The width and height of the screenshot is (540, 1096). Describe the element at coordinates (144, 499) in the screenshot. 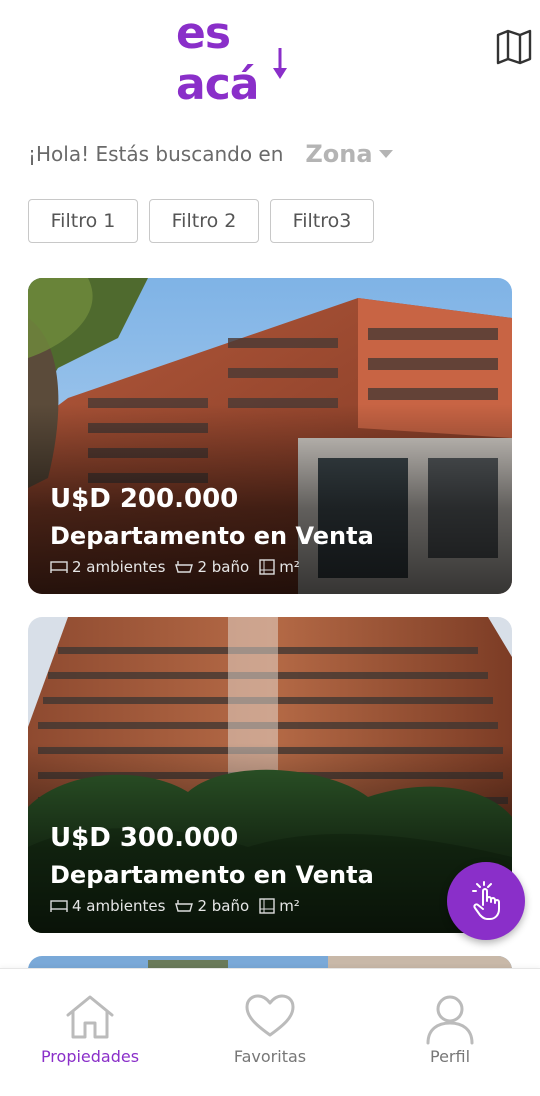

I see `listing-price: U$D 200.000` at that location.